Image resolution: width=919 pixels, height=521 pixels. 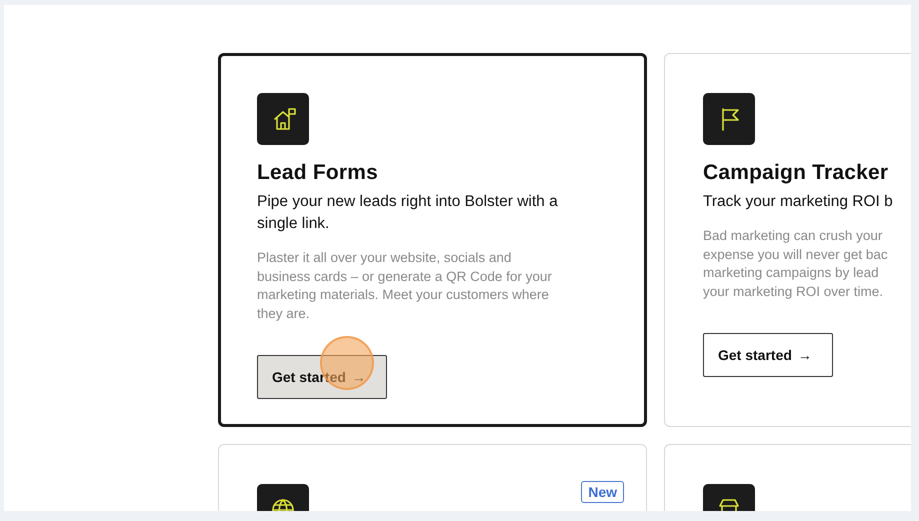 What do you see at coordinates (405, 286) in the screenshot?
I see `card-description: Plaster it all over your website, socials and business cards – or generate a QR Code for your marketing materials. Meet your customers where they are.` at bounding box center [405, 286].